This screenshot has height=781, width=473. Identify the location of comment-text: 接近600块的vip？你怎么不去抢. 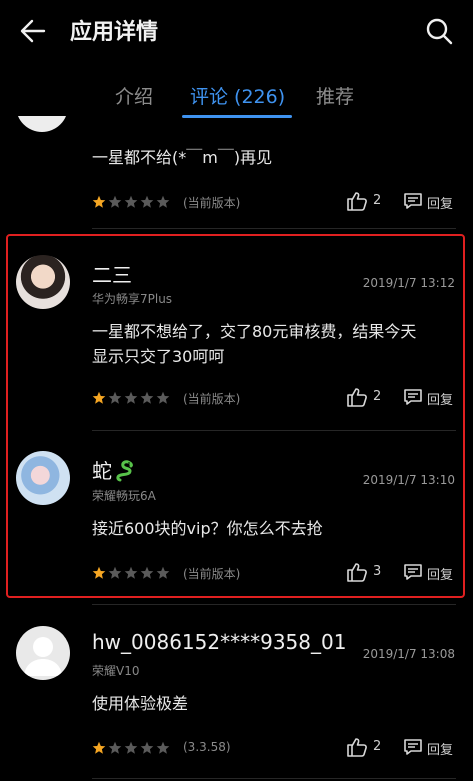
(207, 528).